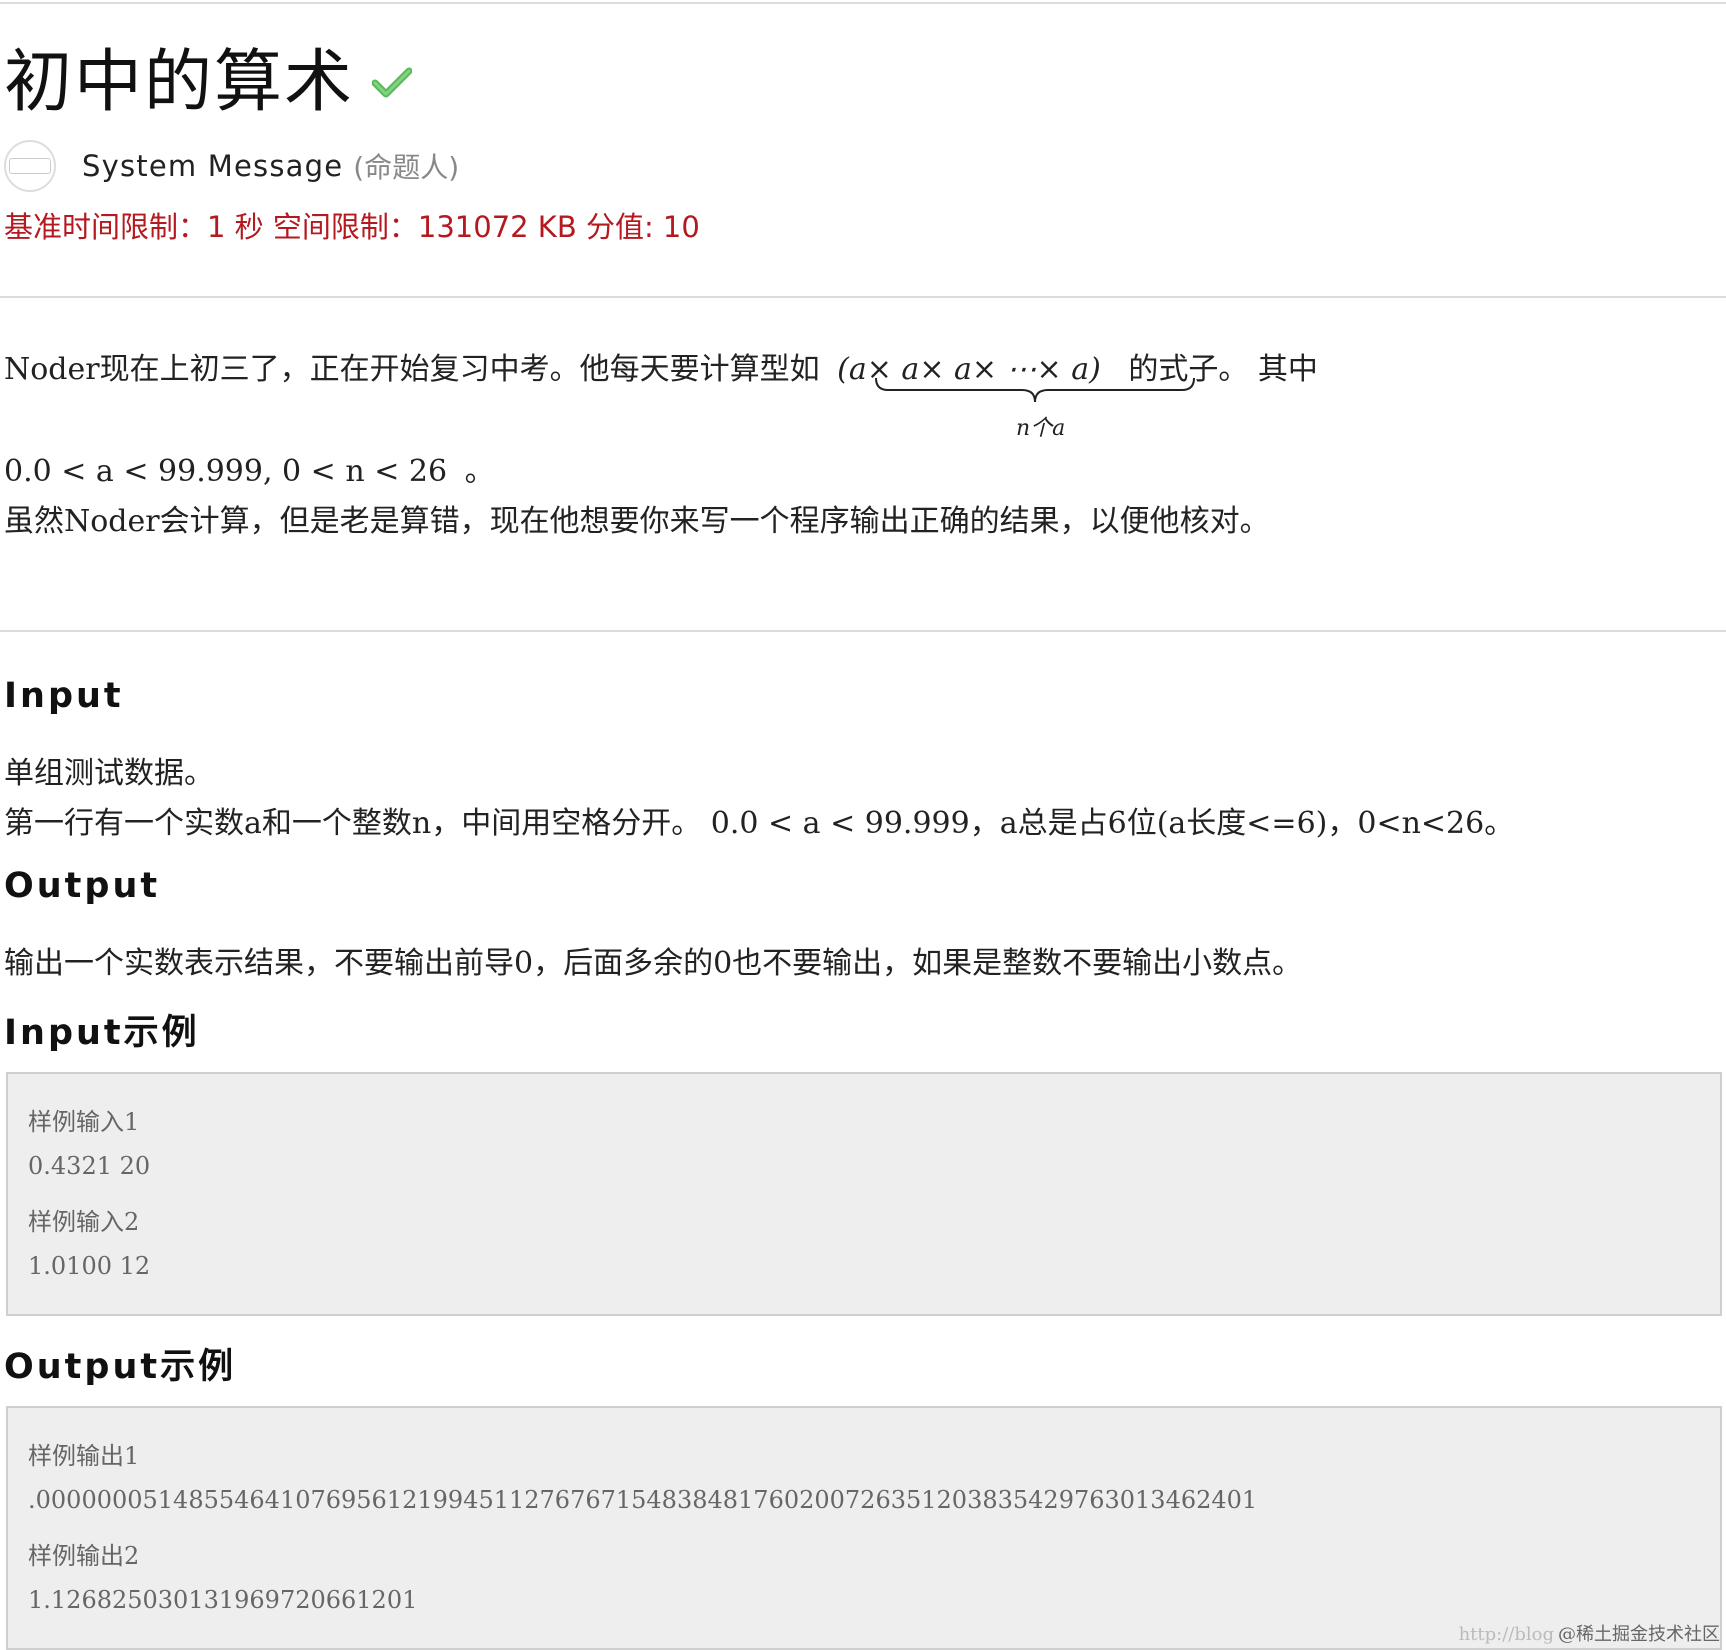  What do you see at coordinates (479, 471) in the screenshot?
I see `constraint-end: 。` at bounding box center [479, 471].